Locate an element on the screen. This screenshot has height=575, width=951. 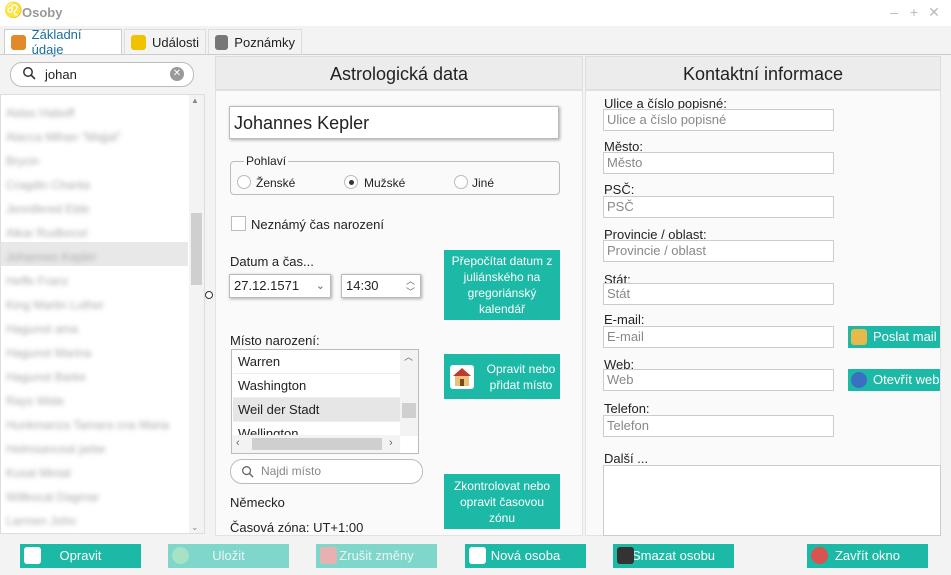
timezone-text: Časová zóna: UT+1:00 is located at coordinates (297, 527).